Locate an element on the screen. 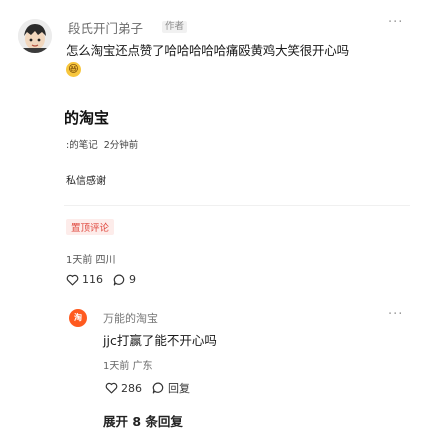 The width and height of the screenshot is (427, 439). reply-like-button: 286 is located at coordinates (123, 388).